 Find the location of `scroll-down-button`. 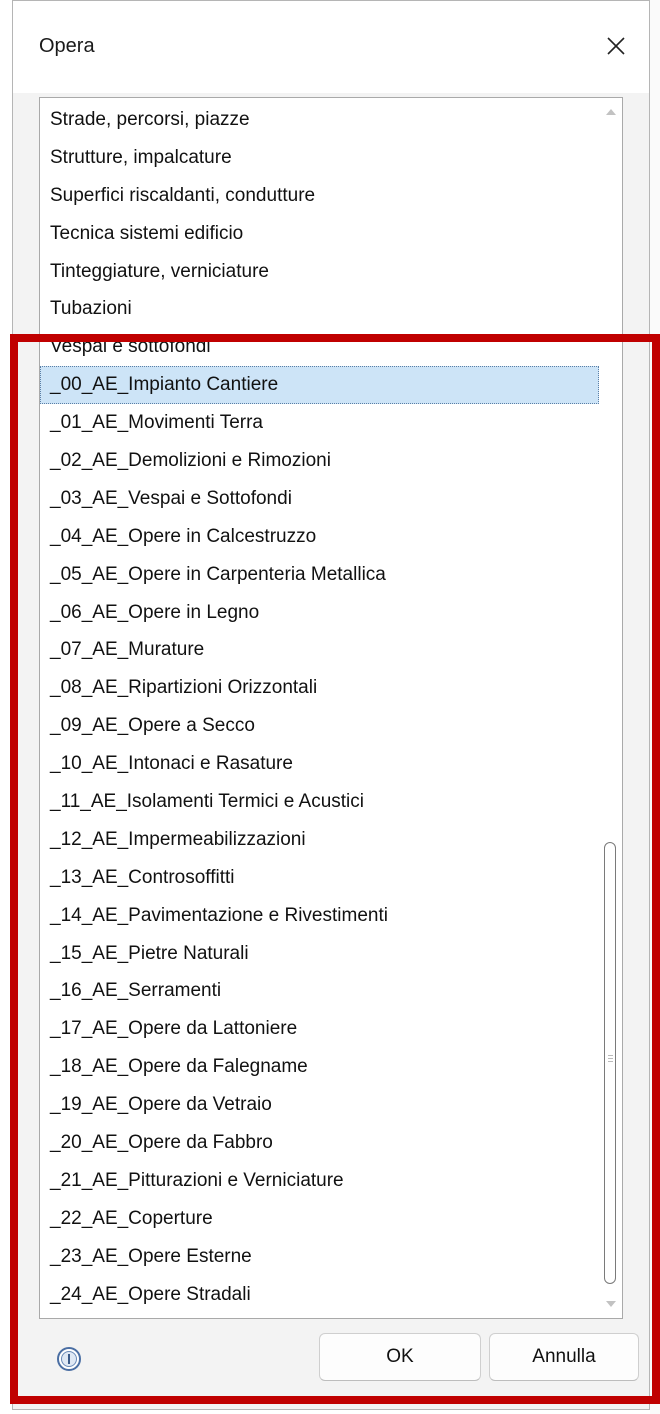

scroll-down-button is located at coordinates (611, 1304).